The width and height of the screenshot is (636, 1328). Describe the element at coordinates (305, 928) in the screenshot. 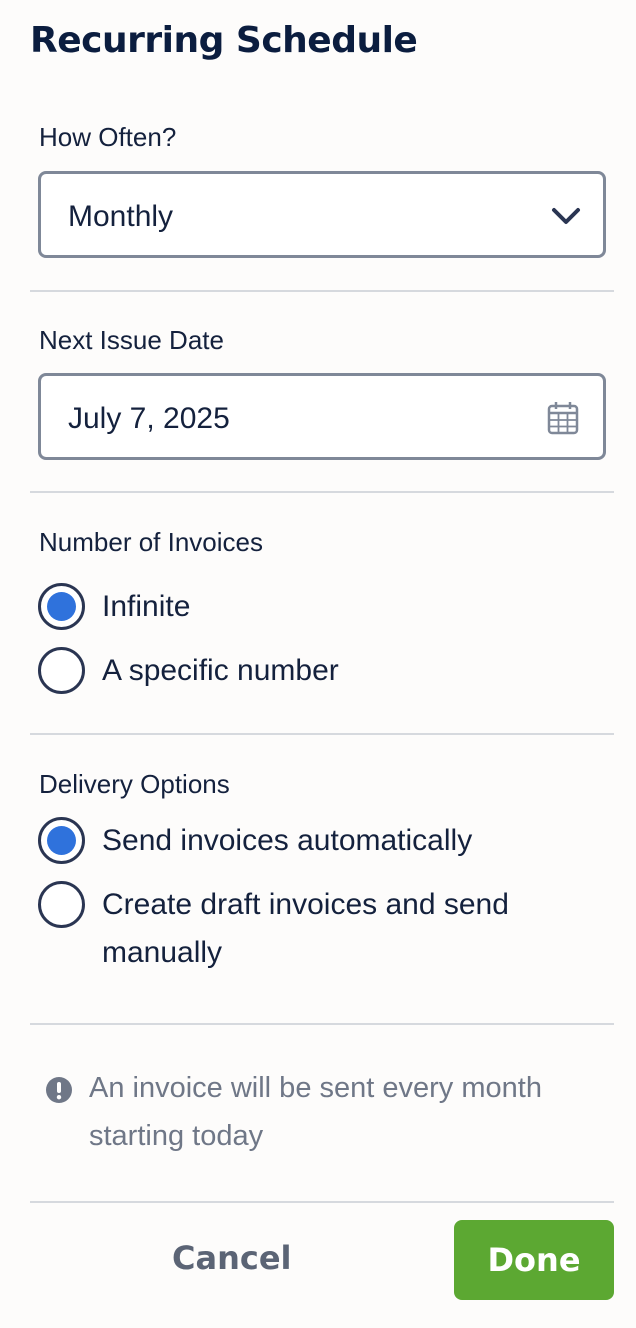

I see `radio-label: Create draft invoices and send manually` at that location.